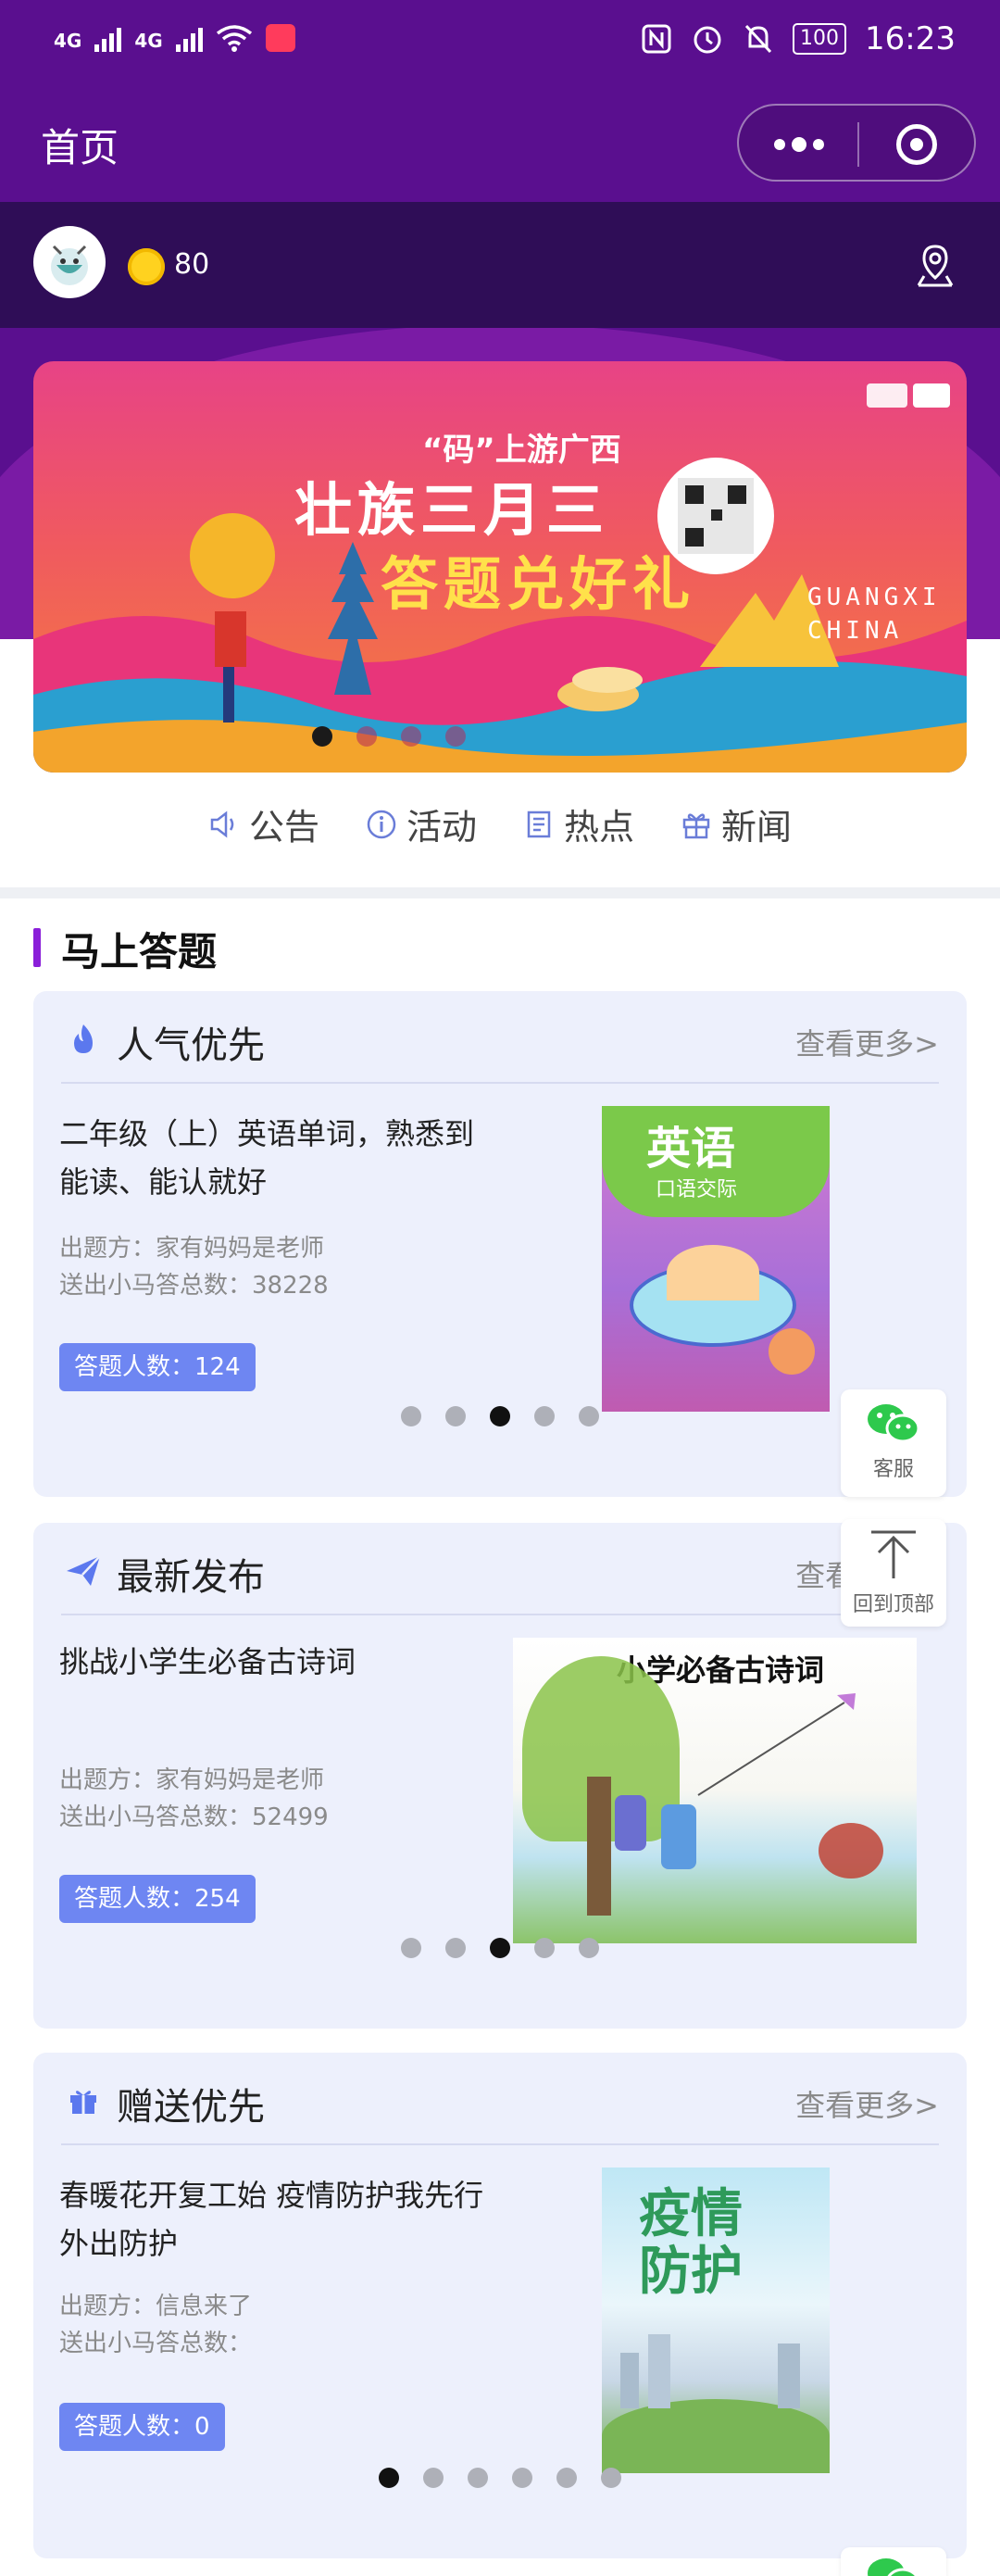 Image resolution: width=1000 pixels, height=2576 pixels. What do you see at coordinates (149, 41) in the screenshot?
I see `network-type-2: 4G` at bounding box center [149, 41].